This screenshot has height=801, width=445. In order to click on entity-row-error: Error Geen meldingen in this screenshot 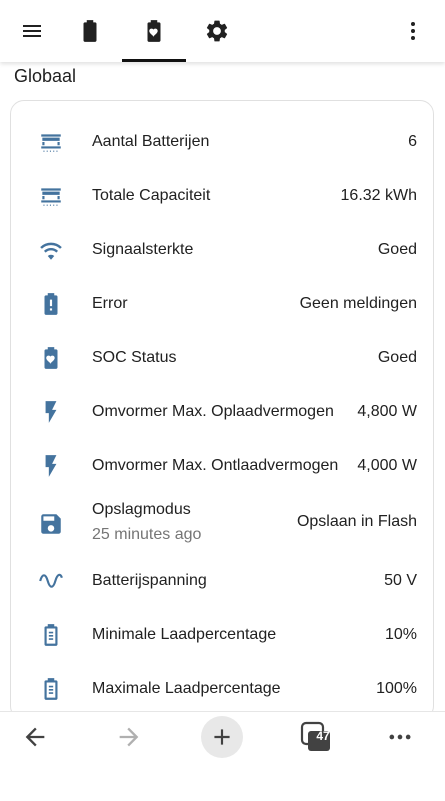, I will do `click(222, 304)`.